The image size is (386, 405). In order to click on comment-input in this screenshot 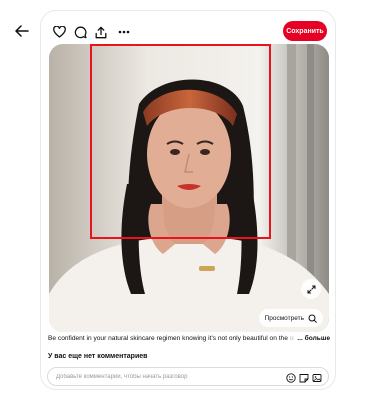, I will do `click(163, 376)`.